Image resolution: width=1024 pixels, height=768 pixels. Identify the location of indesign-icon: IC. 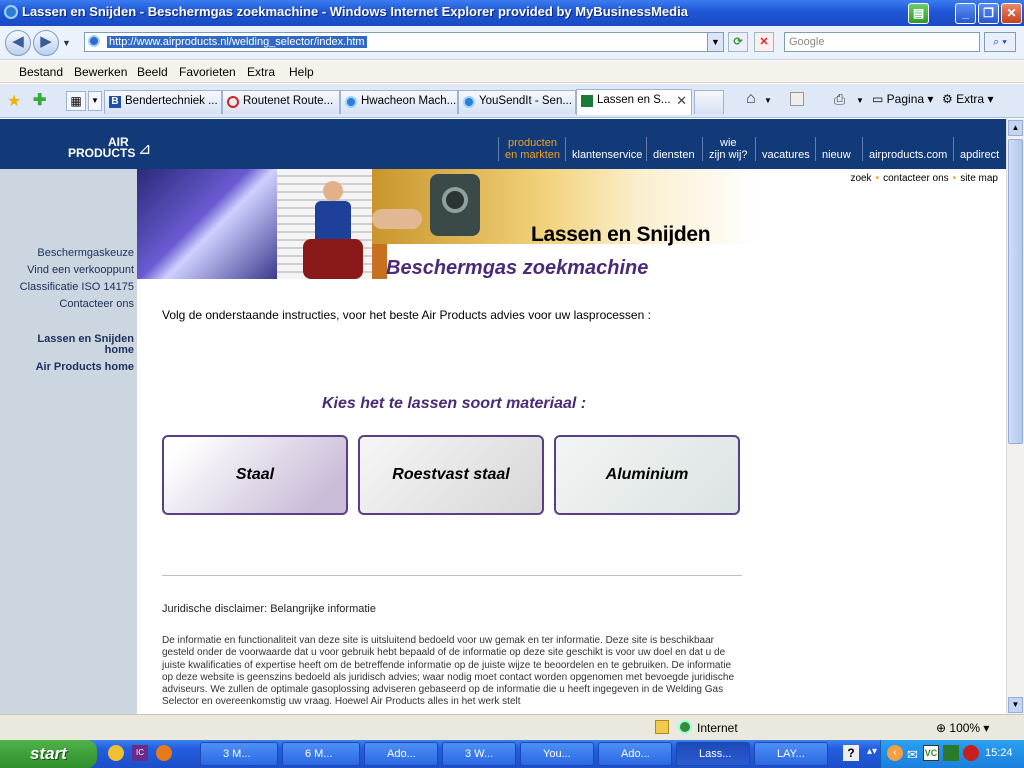
(140, 753).